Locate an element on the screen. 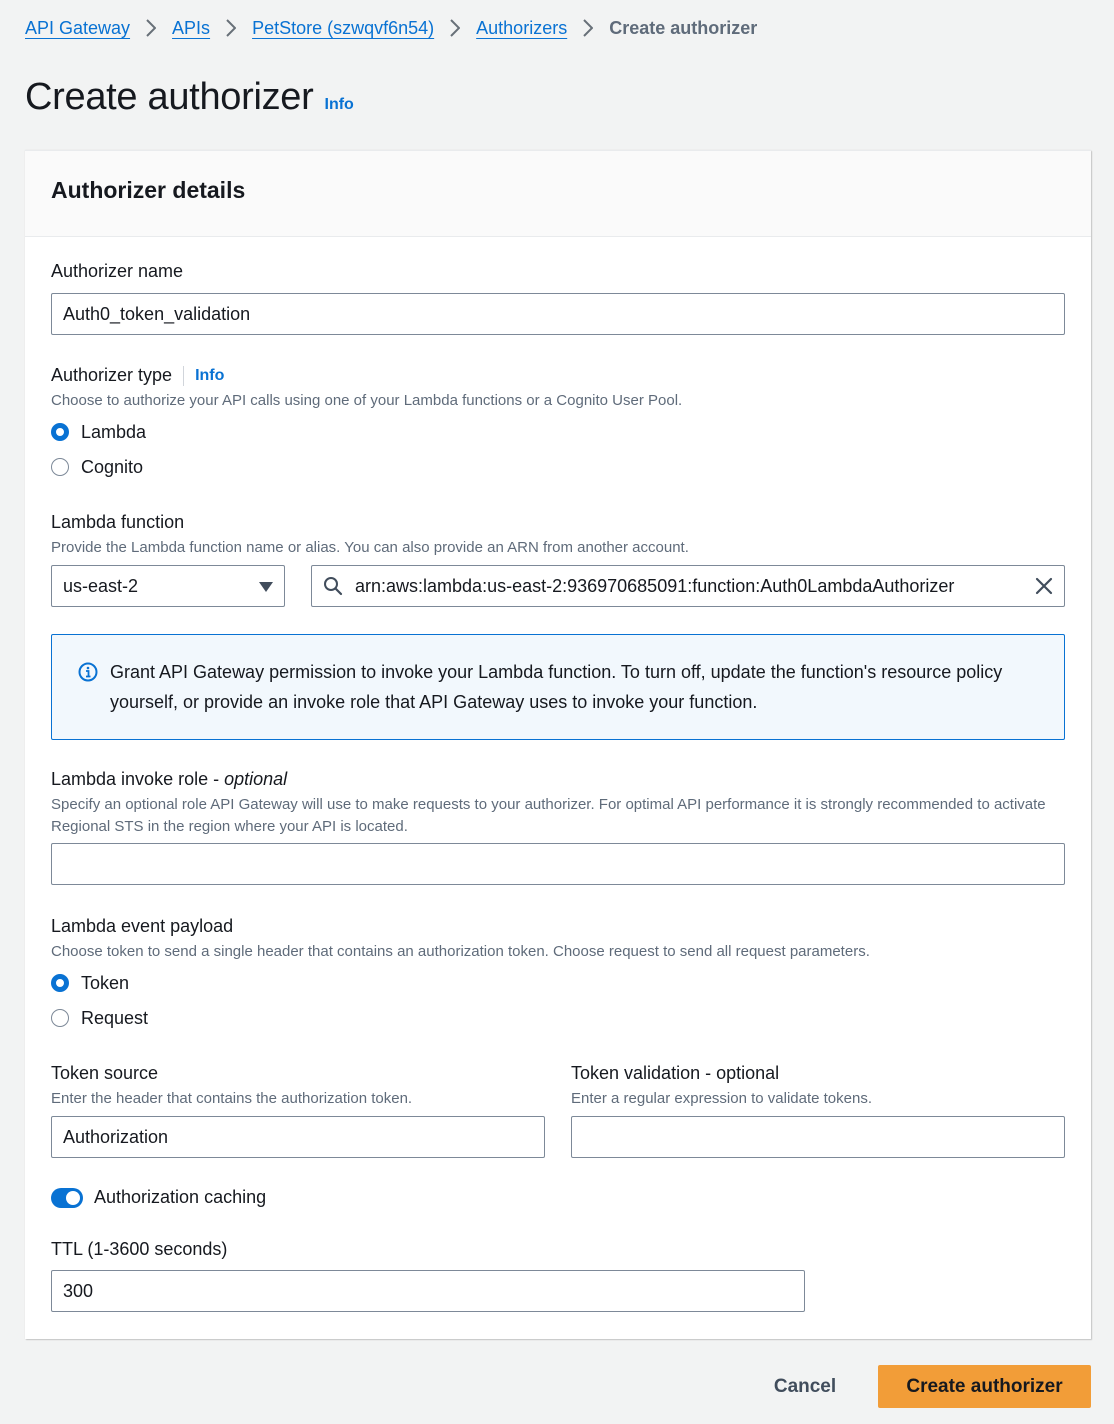 Image resolution: width=1114 pixels, height=1424 pixels. search-icon is located at coordinates (333, 586).